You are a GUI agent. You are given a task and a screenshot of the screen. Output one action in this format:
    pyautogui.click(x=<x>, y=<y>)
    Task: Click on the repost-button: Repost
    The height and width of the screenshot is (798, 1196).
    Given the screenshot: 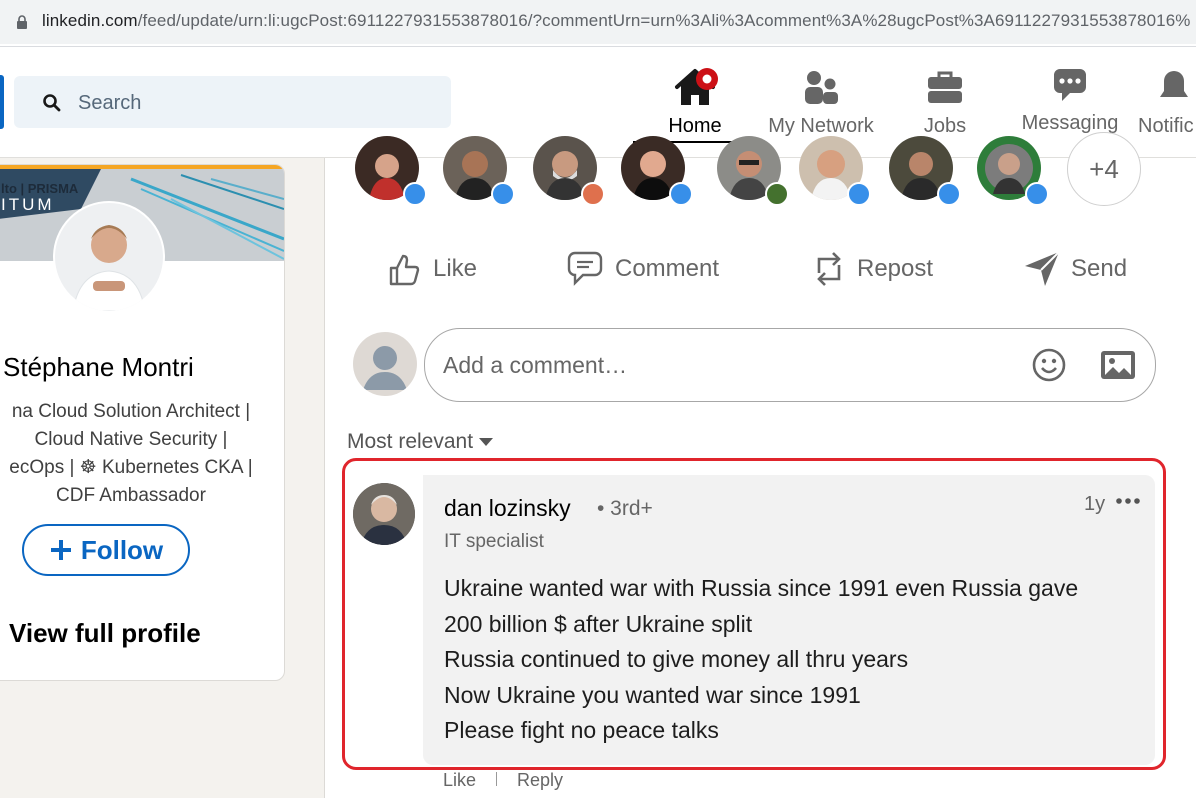 What is the action you would take?
    pyautogui.click(x=872, y=269)
    